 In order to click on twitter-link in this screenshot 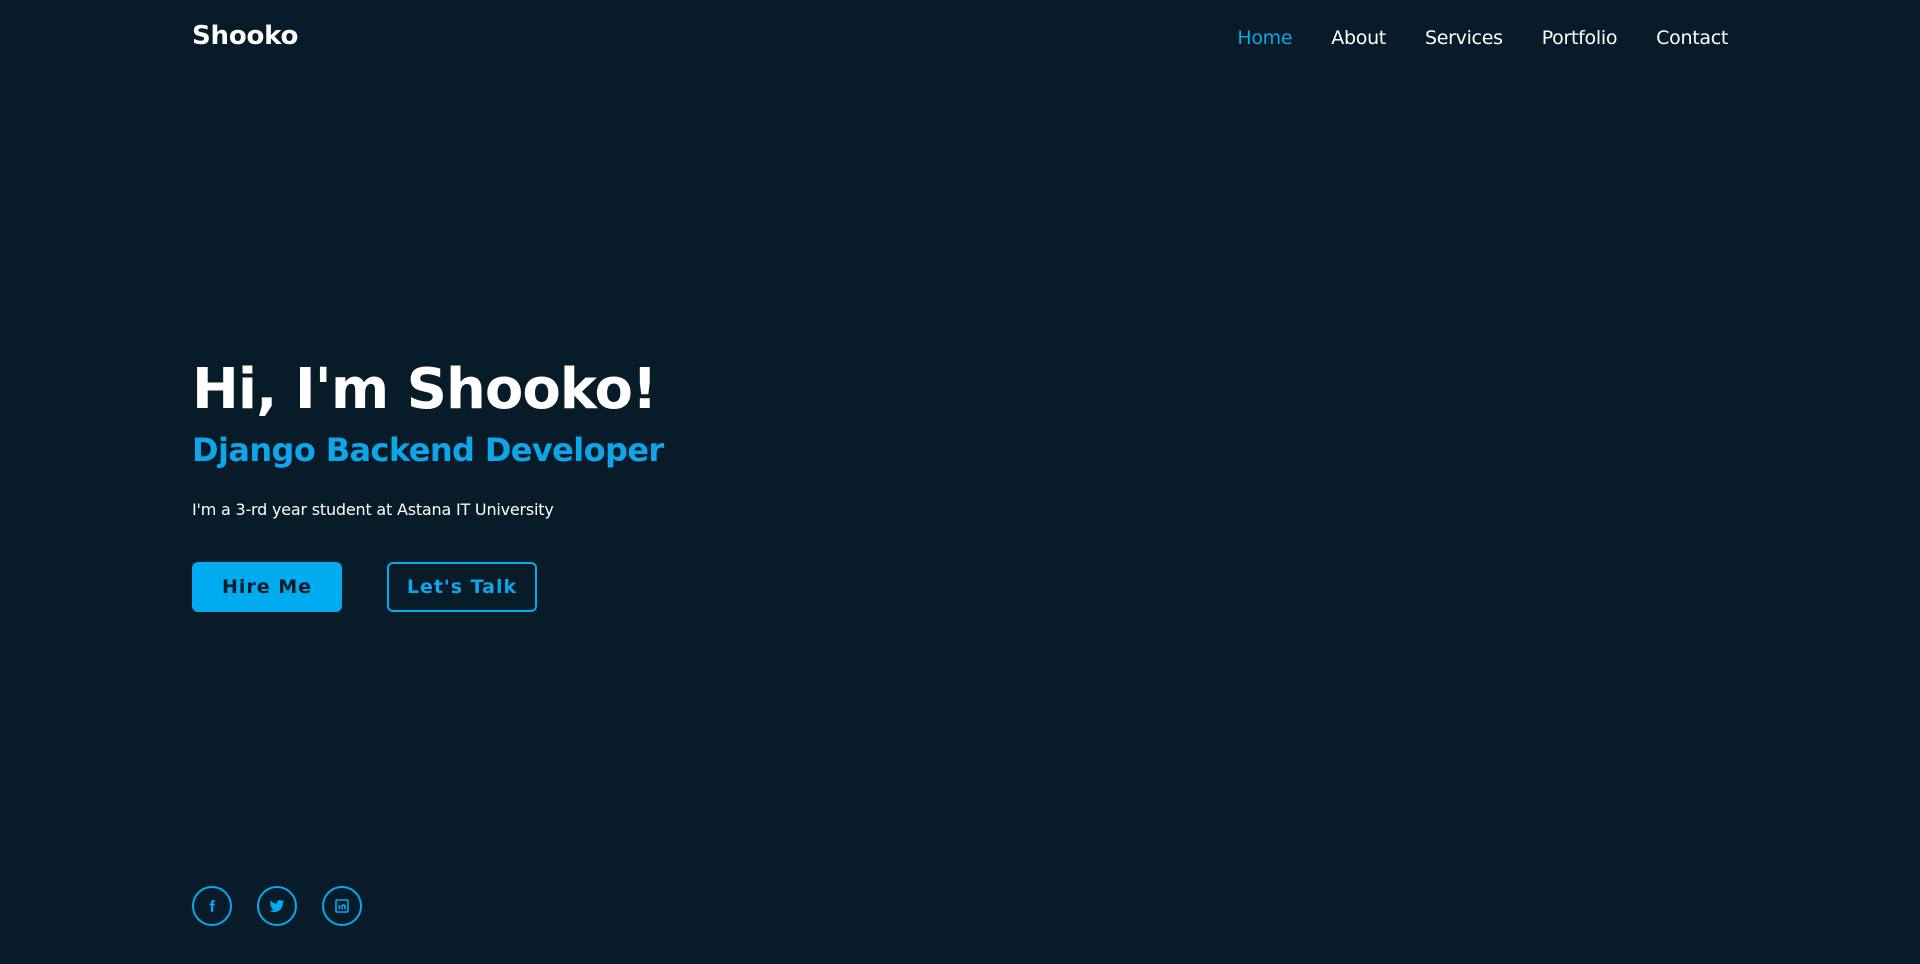, I will do `click(277, 906)`.